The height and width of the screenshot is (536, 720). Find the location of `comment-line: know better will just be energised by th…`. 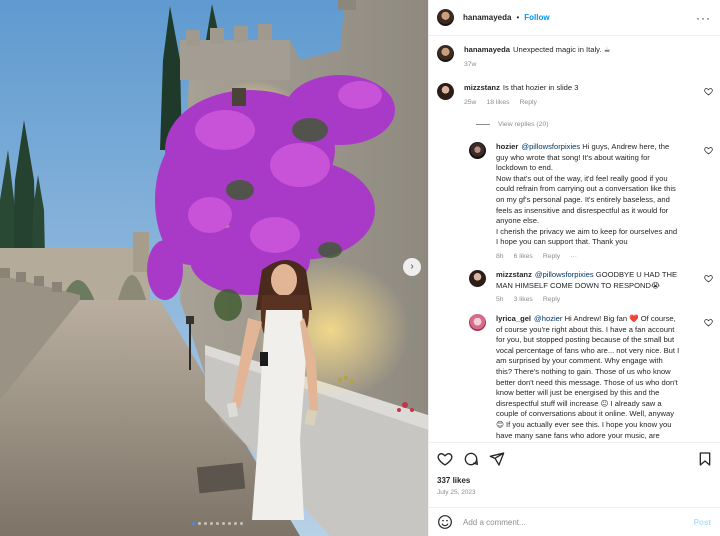

comment-line: know better will just be energised by th… is located at coordinates (578, 393).